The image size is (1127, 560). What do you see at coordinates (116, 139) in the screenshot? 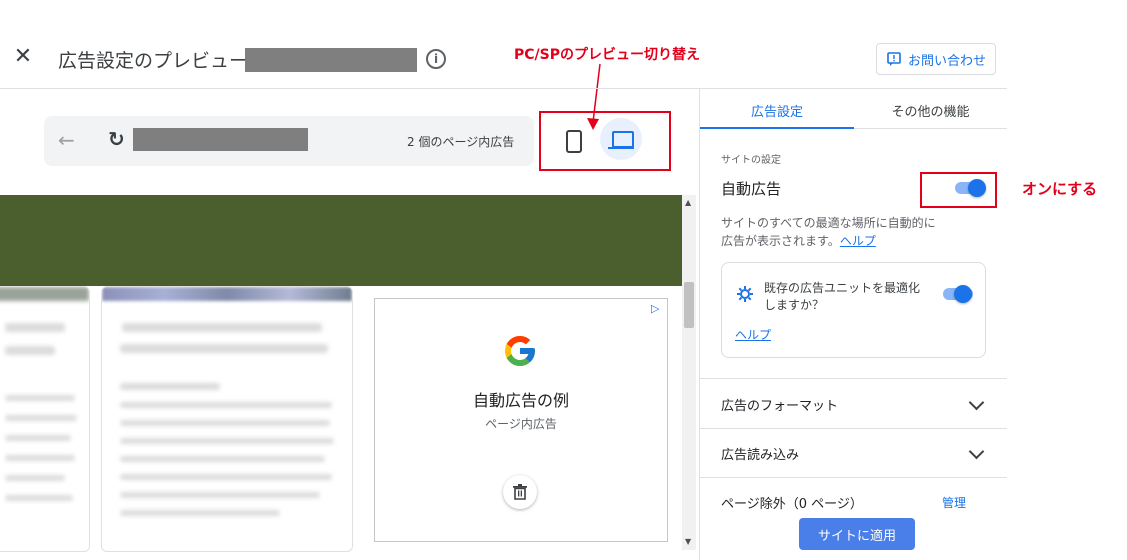
I see `reload-icon: ↻` at bounding box center [116, 139].